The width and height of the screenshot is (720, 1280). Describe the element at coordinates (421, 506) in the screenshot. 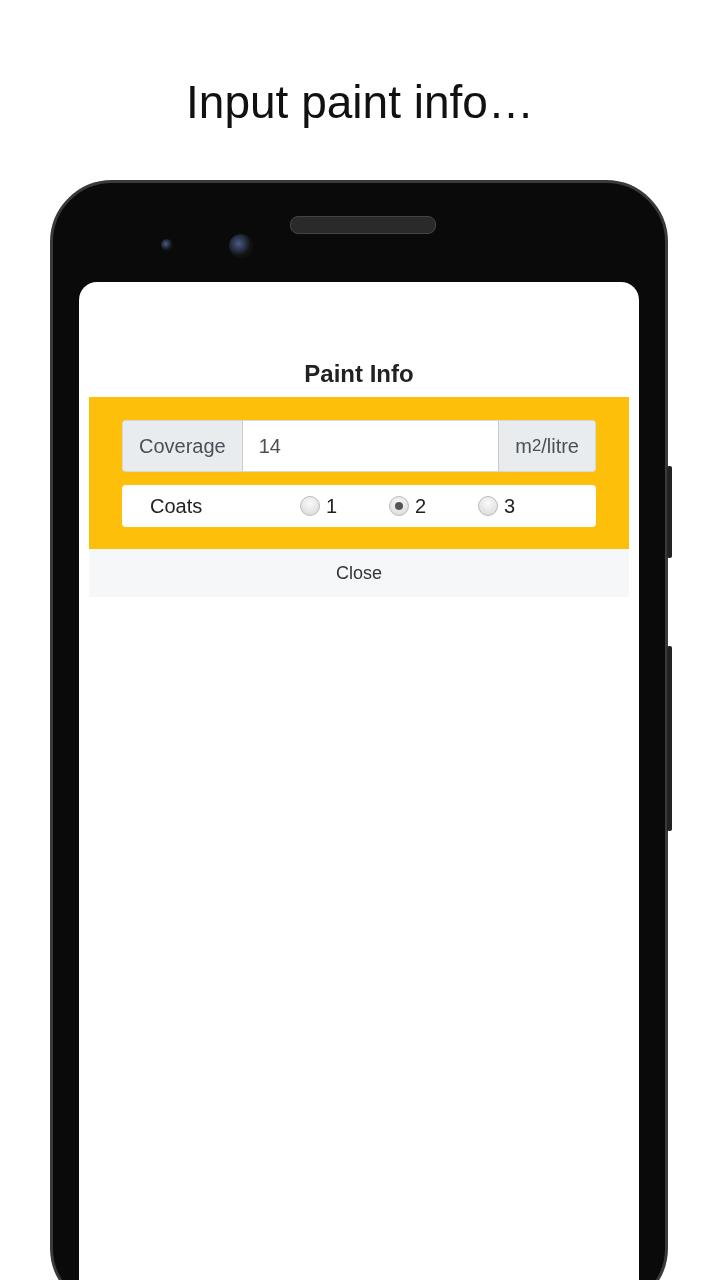

I see `radio-label: 2` at that location.